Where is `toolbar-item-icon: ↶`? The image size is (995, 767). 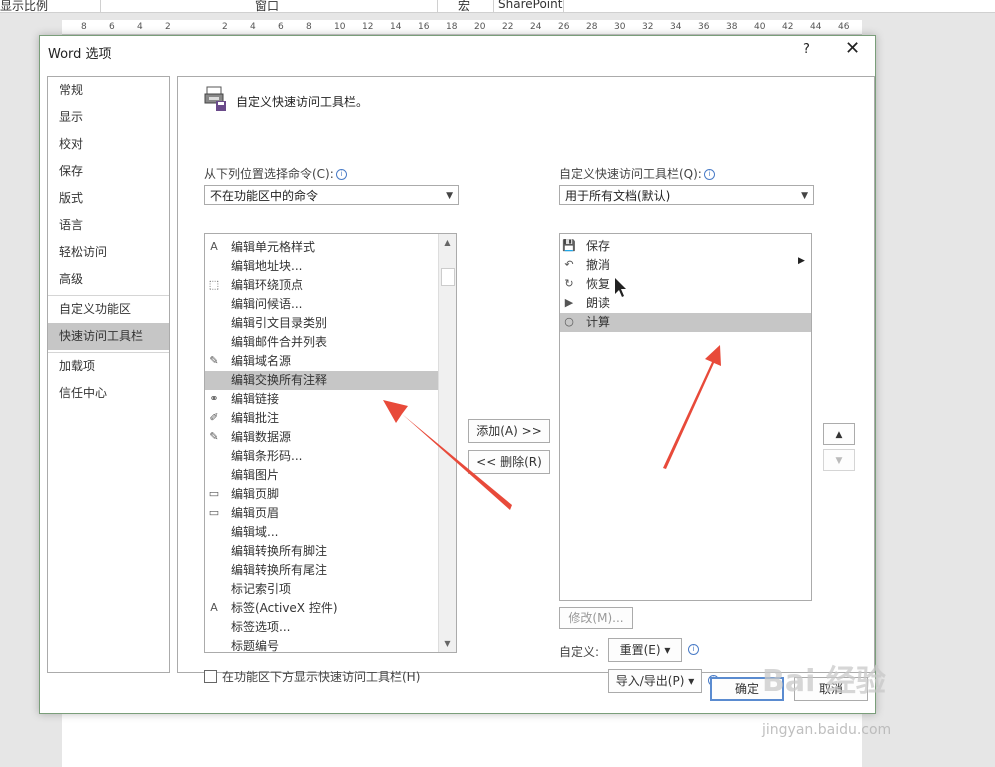
toolbar-item-icon: ↶ is located at coordinates (569, 264).